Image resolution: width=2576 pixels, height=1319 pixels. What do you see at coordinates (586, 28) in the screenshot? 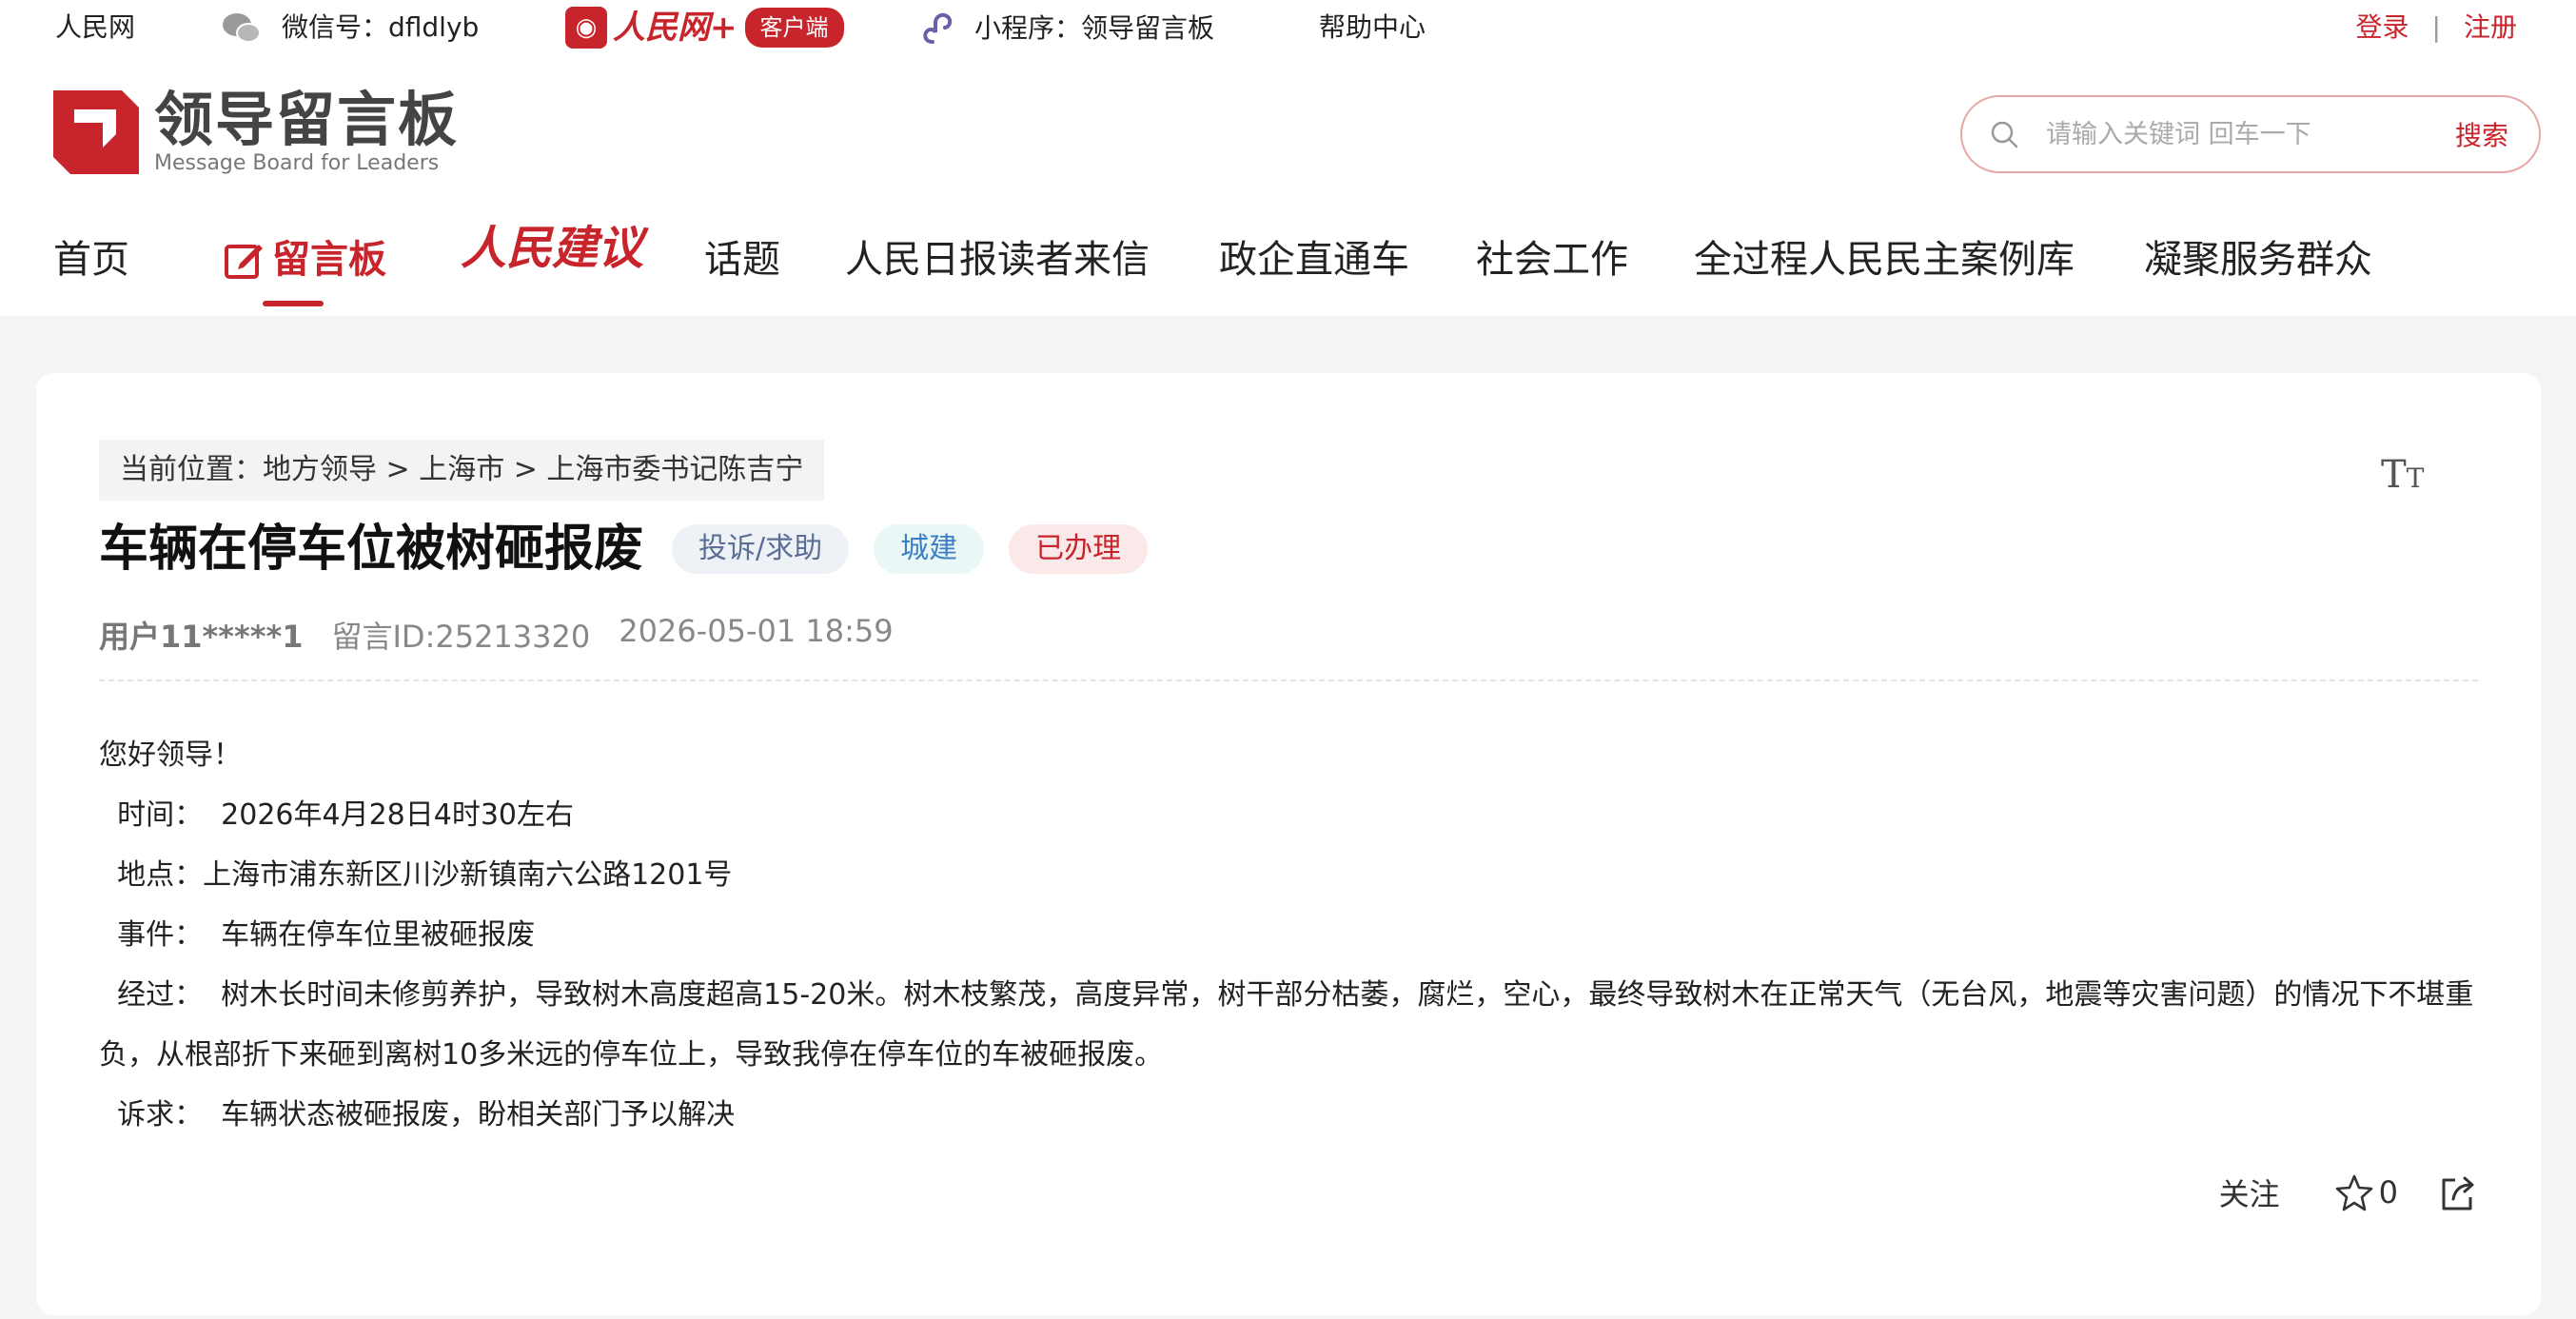
I see `peoples-app-icon: ◉` at bounding box center [586, 28].